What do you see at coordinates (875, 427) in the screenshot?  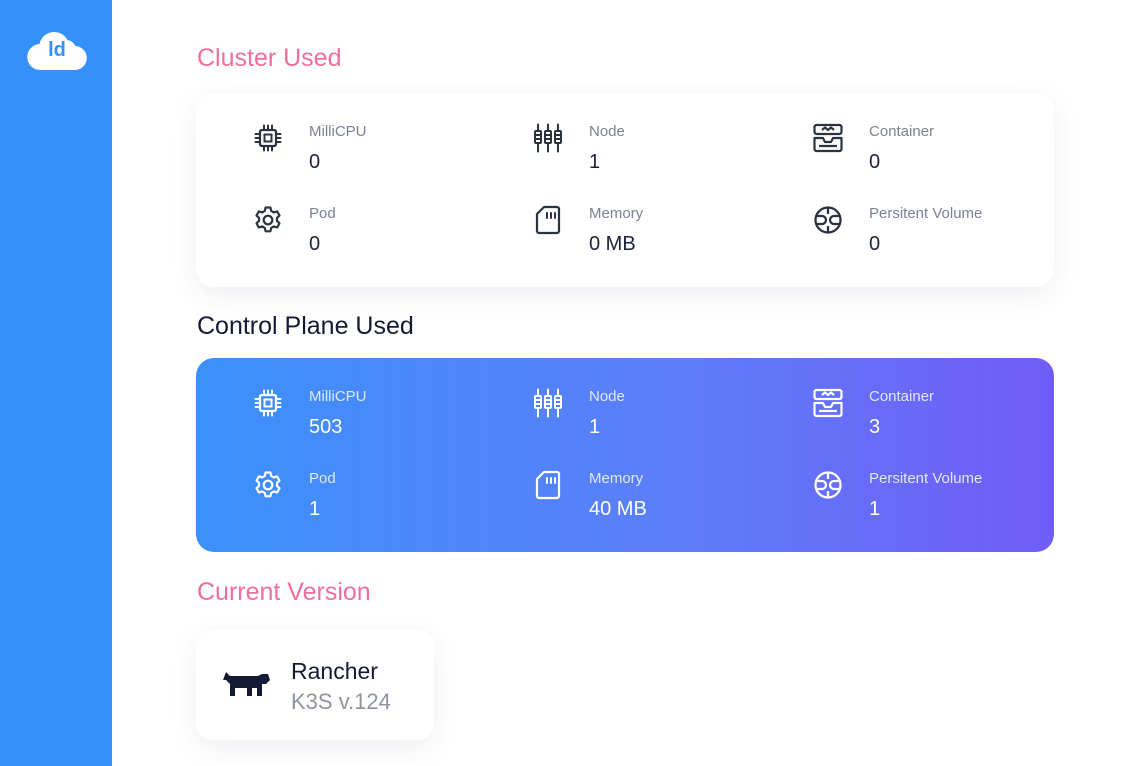 I see `stat-value: 3` at bounding box center [875, 427].